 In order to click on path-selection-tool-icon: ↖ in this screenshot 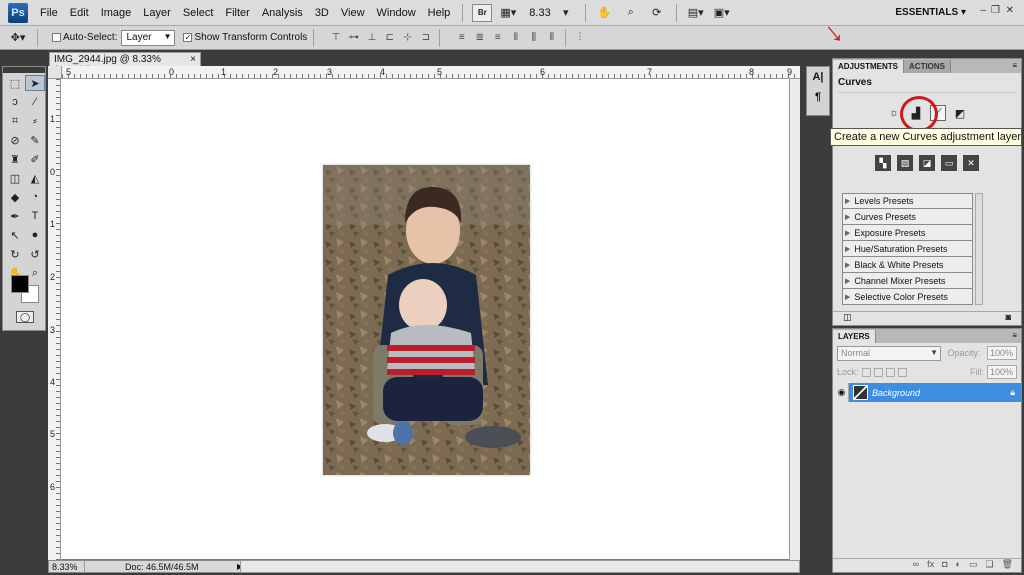, I will do `click(15, 235)`.